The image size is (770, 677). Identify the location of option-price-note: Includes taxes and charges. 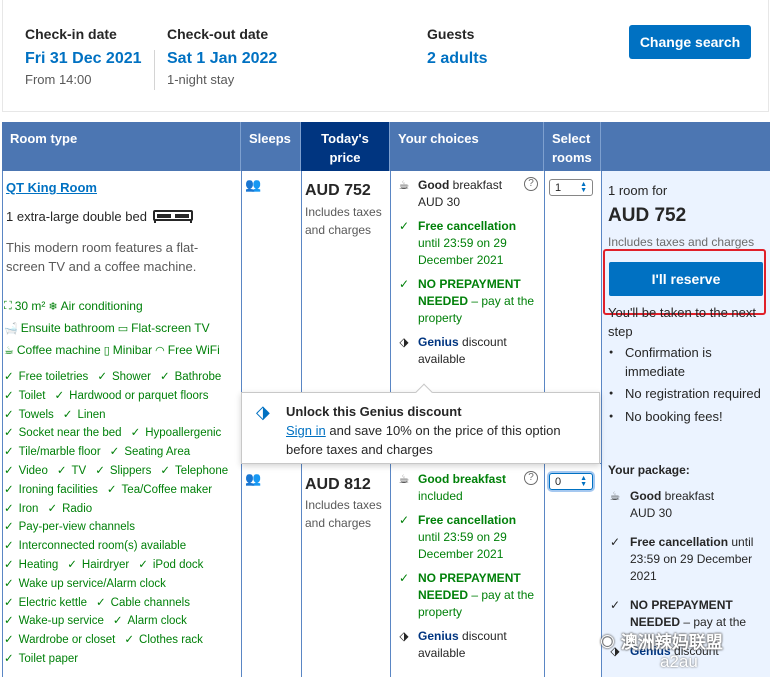
(343, 514).